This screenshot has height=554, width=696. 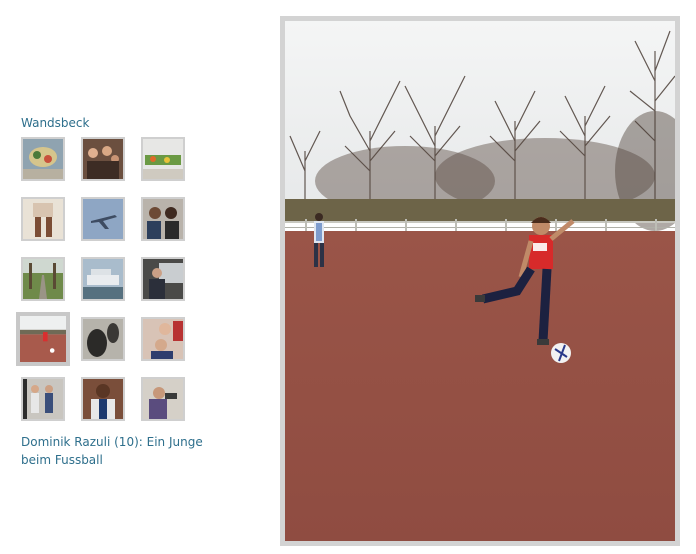 I want to click on thumbnail-shadow-hand, so click(x=103, y=339).